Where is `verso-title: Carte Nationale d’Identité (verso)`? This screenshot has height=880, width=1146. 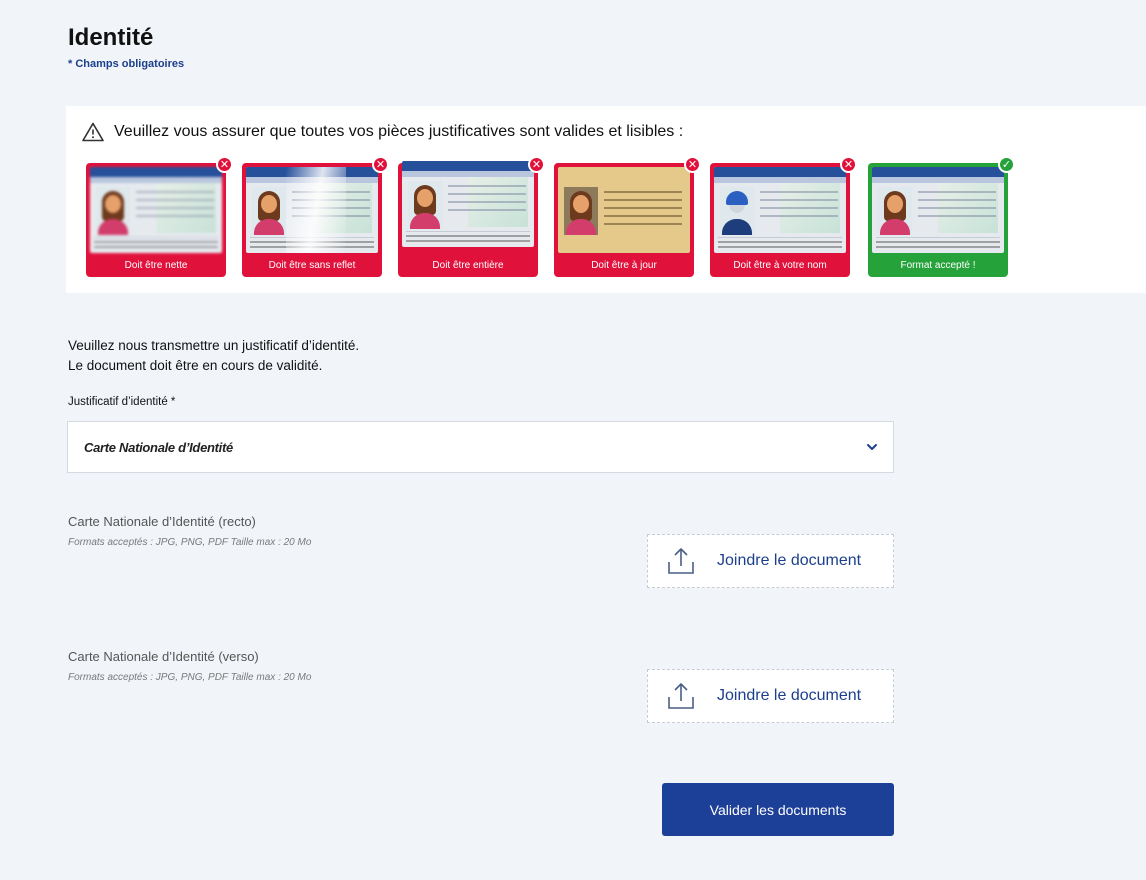 verso-title: Carte Nationale d’Identité (verso) is located at coordinates (163, 656).